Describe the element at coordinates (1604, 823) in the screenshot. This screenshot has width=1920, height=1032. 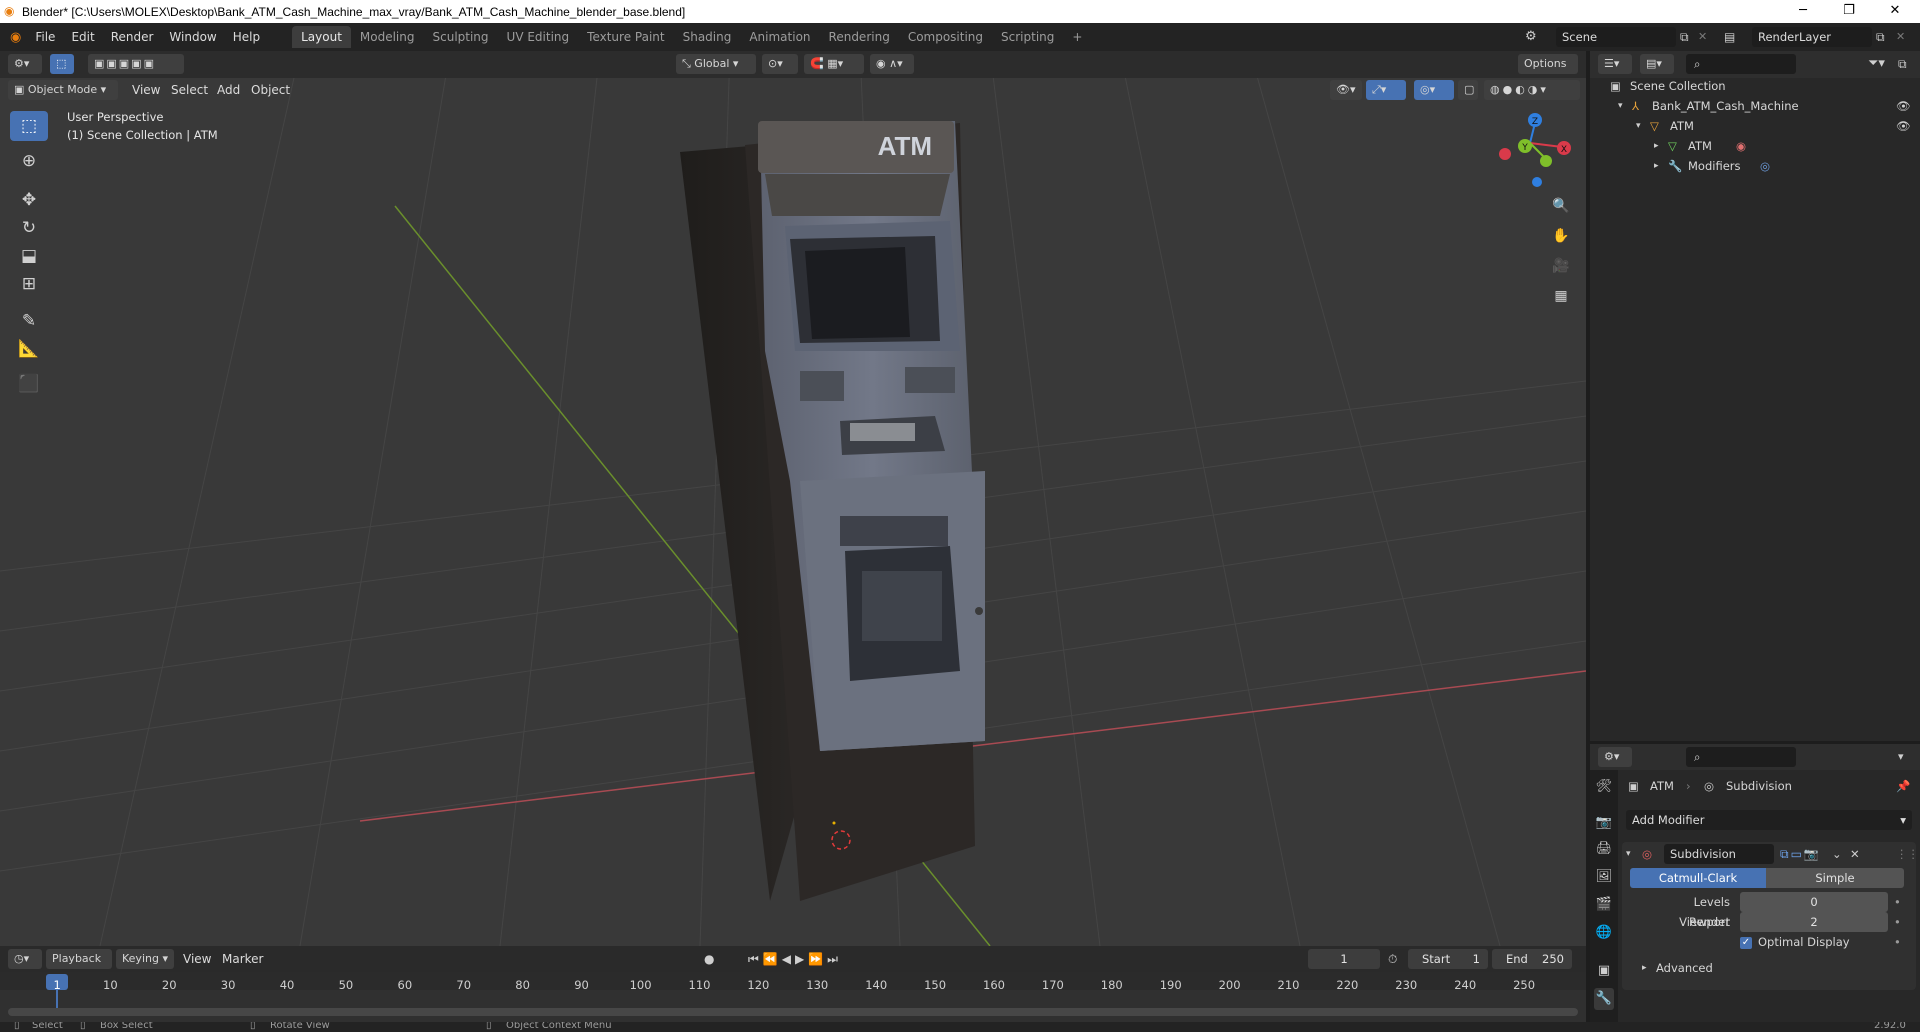
I see `render-tab-icon: 📷` at that location.